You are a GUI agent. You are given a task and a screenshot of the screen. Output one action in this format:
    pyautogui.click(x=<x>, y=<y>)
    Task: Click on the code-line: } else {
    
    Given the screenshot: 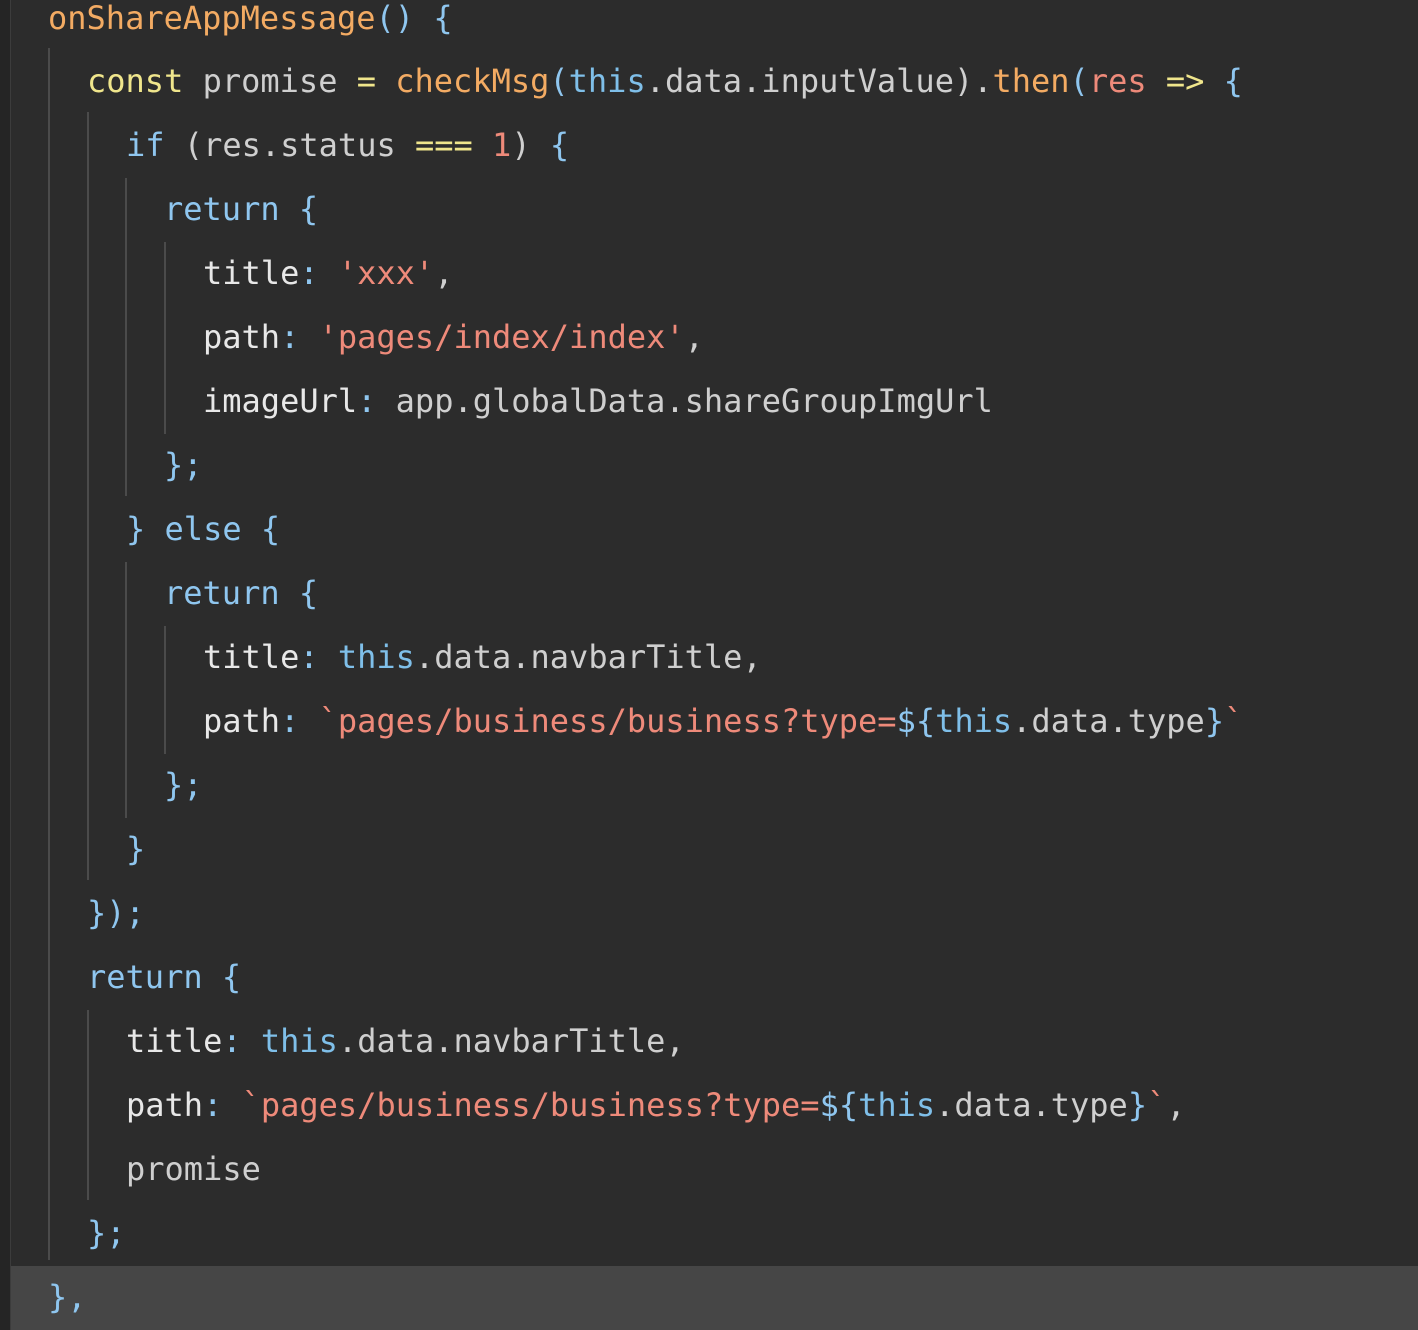 What is the action you would take?
    pyautogui.click(x=203, y=529)
    